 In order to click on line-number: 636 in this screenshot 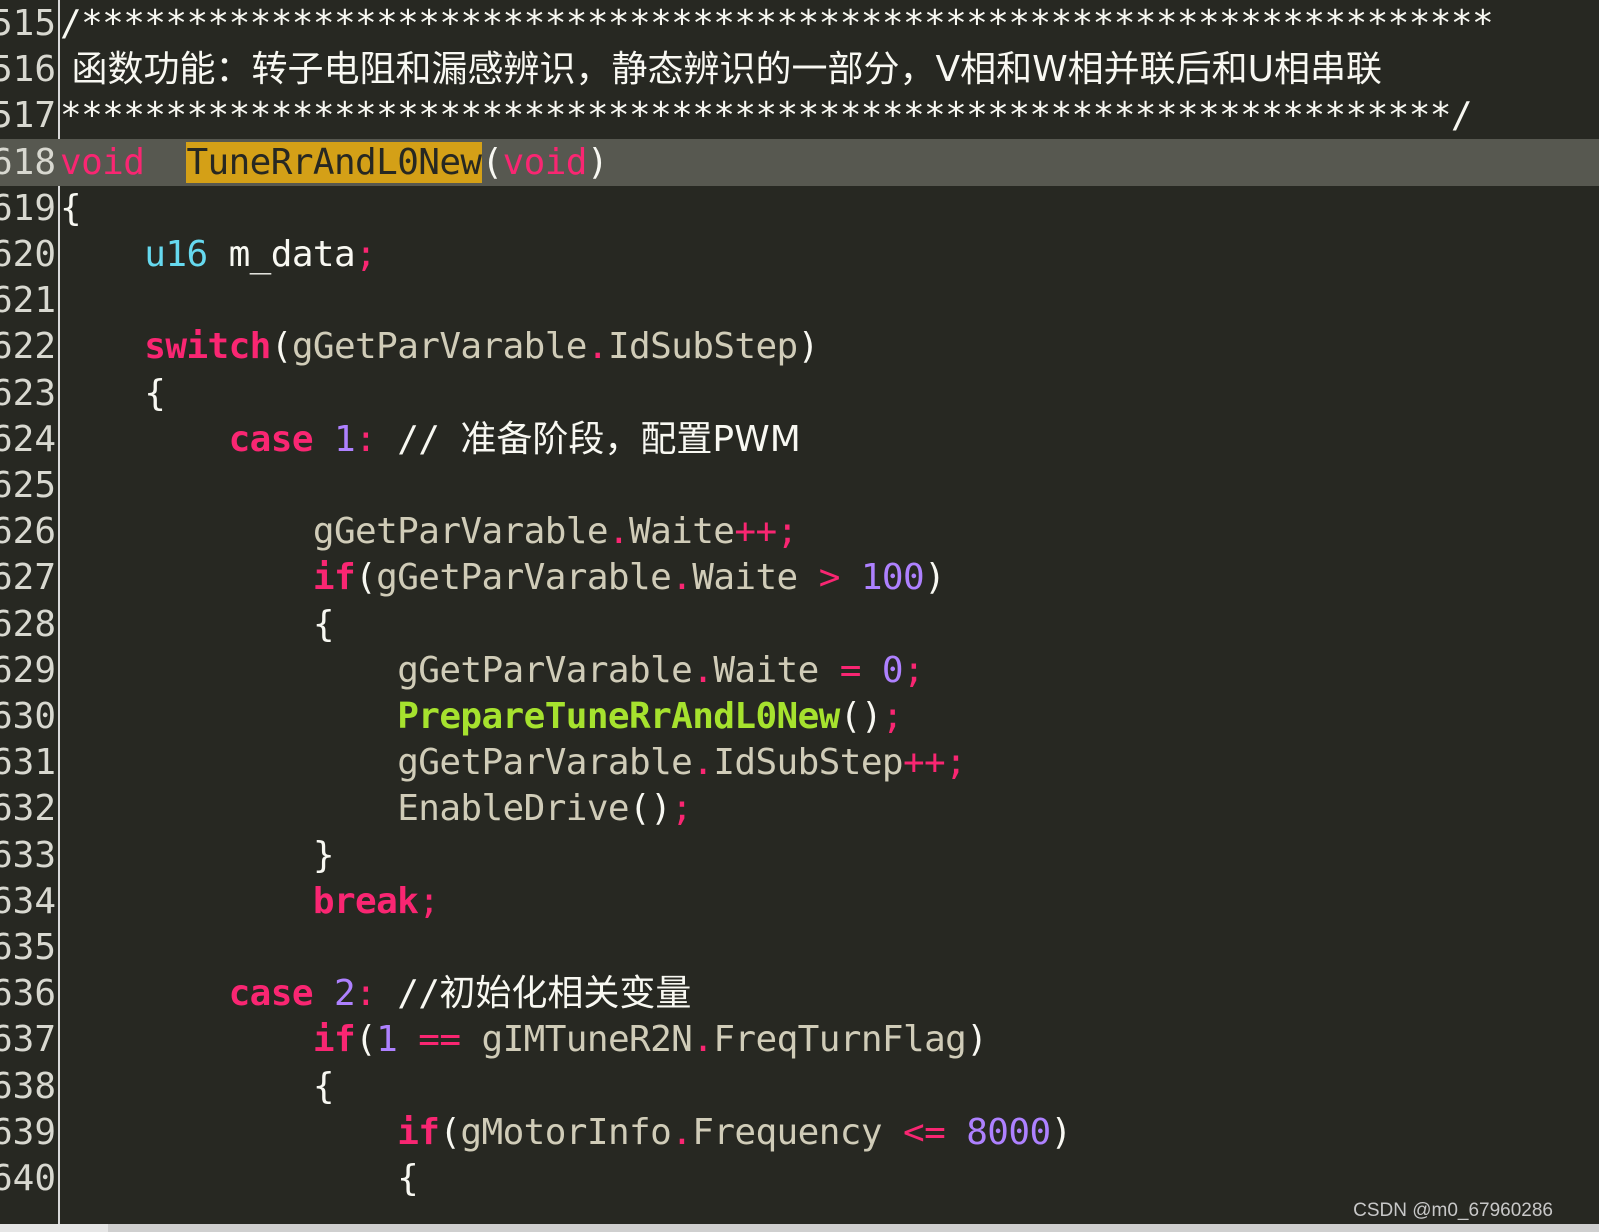, I will do `click(28, 994)`.